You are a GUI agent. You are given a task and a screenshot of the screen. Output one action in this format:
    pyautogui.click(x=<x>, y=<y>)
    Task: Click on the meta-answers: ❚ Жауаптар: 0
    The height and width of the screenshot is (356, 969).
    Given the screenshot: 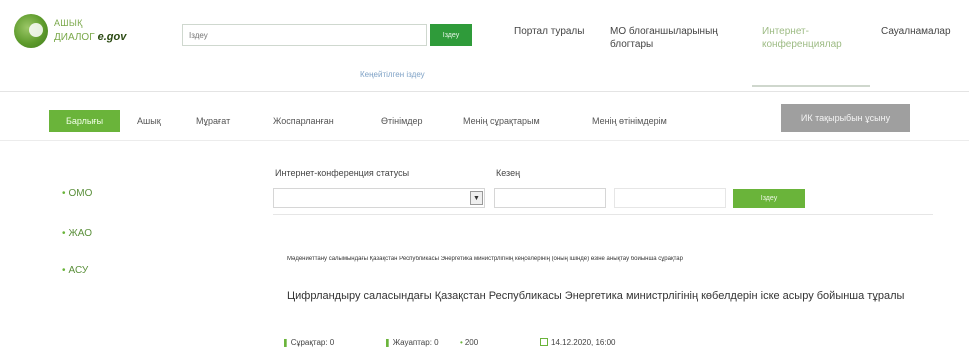 What is the action you would take?
    pyautogui.click(x=411, y=342)
    